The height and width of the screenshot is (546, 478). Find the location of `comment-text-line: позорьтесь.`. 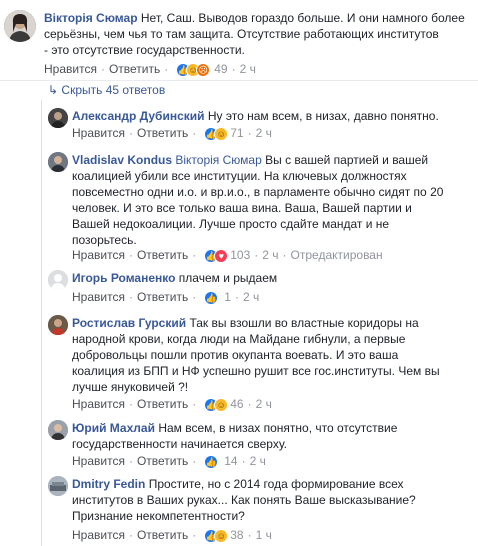

comment-text-line: позорьтесь. is located at coordinates (104, 240).